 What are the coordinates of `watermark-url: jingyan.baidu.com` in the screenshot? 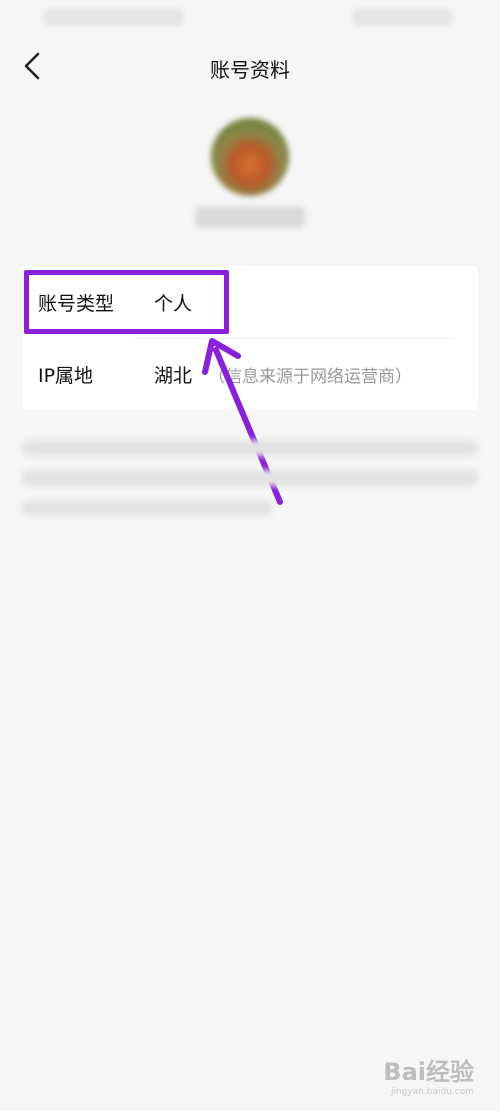 It's located at (432, 1092).